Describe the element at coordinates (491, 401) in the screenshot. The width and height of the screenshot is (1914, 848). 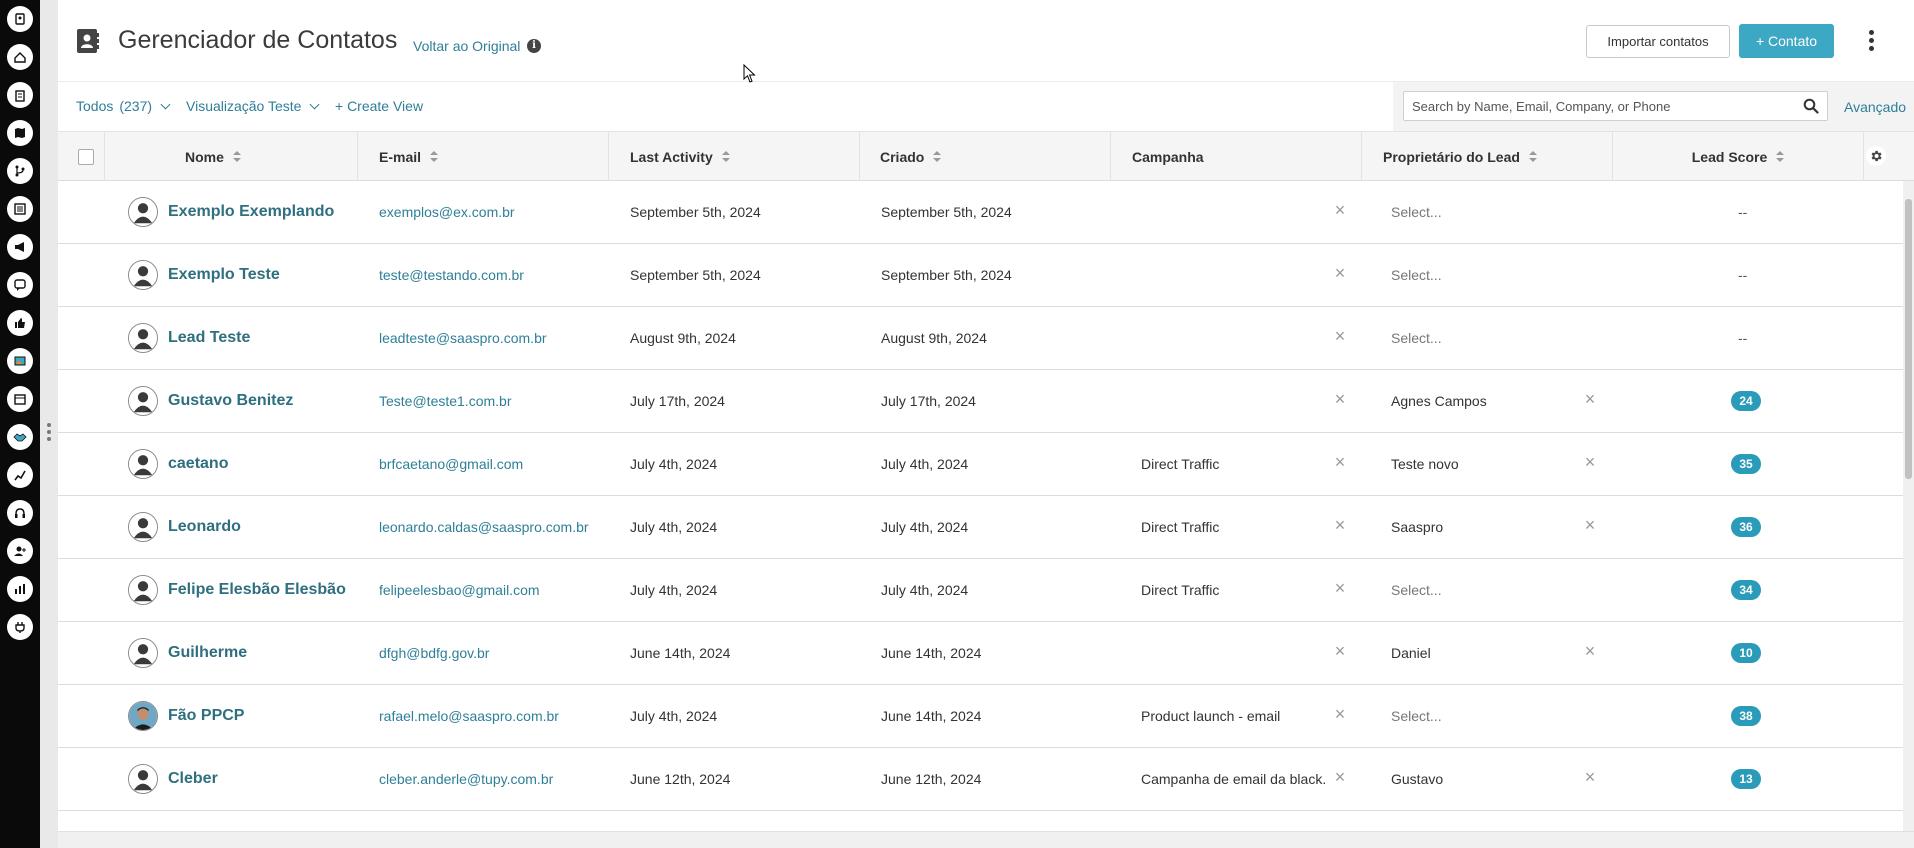
I see `contact-email-link: Teste@teste1.com.br` at that location.